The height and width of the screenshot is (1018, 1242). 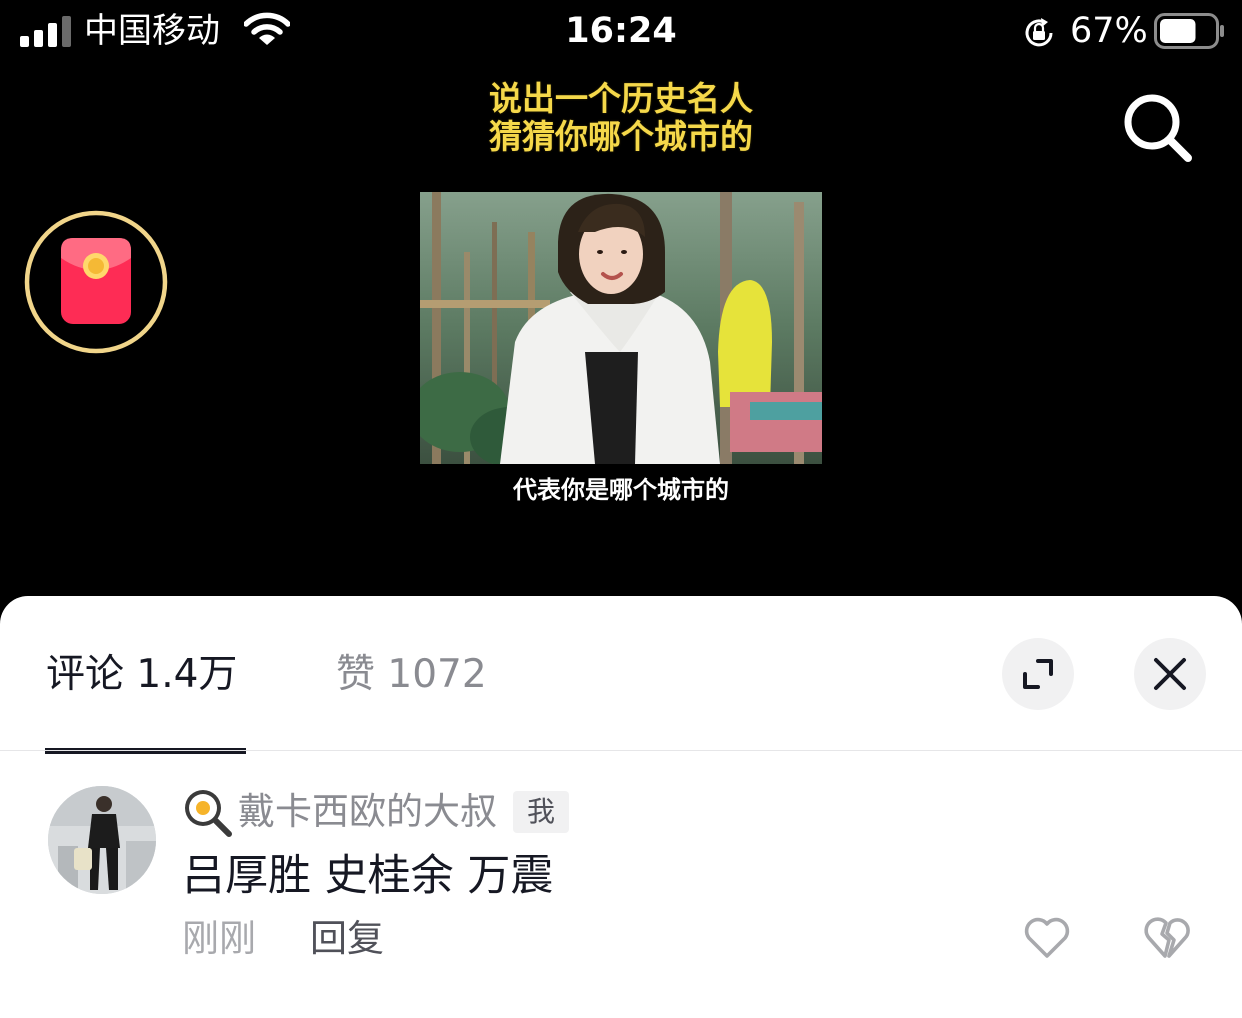 What do you see at coordinates (1167, 937) in the screenshot?
I see `broken-heart-icon` at bounding box center [1167, 937].